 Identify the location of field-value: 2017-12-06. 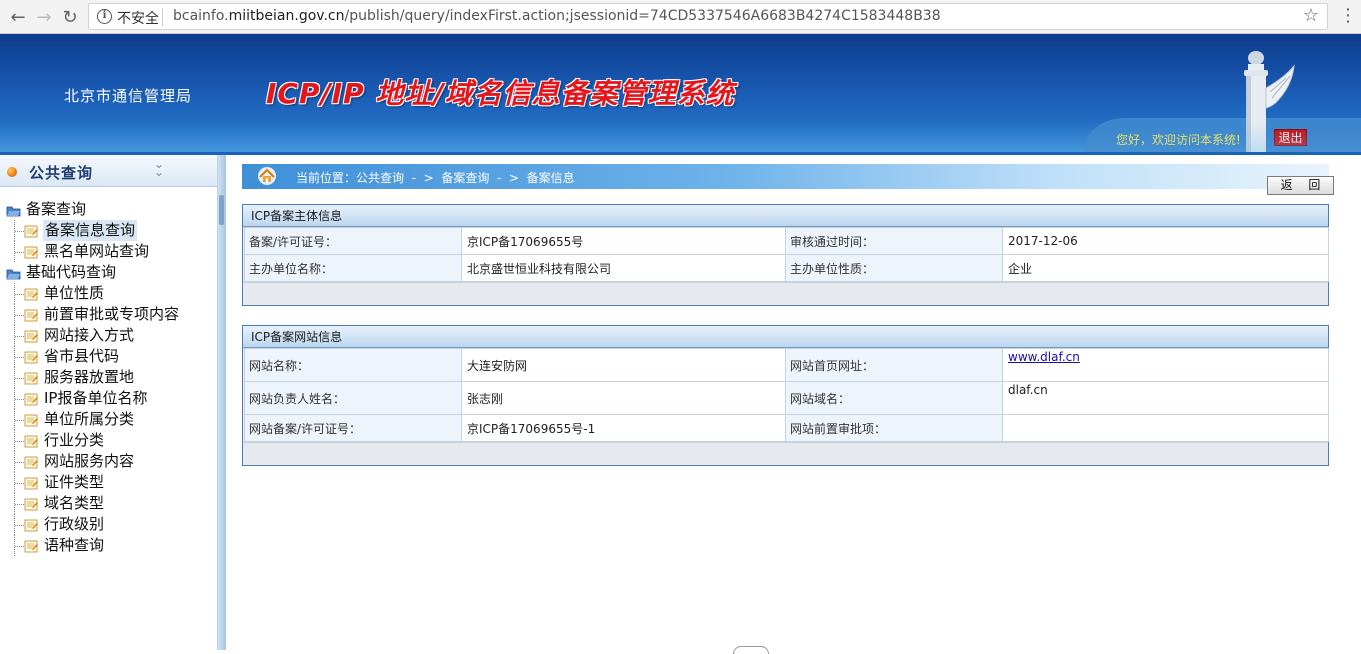
(1165, 241).